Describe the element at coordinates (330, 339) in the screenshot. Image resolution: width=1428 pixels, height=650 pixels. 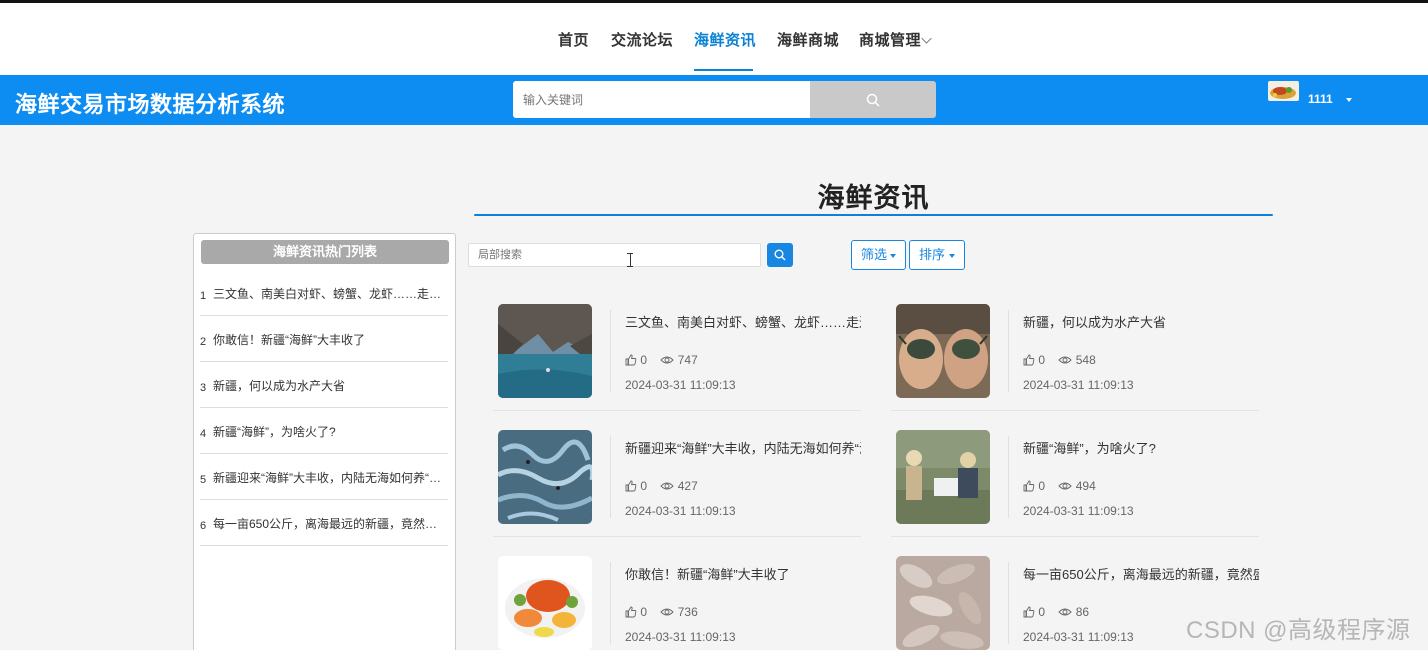
I see `hot-list-item-title: 你敢信！新疆“海鲜”大丰收了` at that location.